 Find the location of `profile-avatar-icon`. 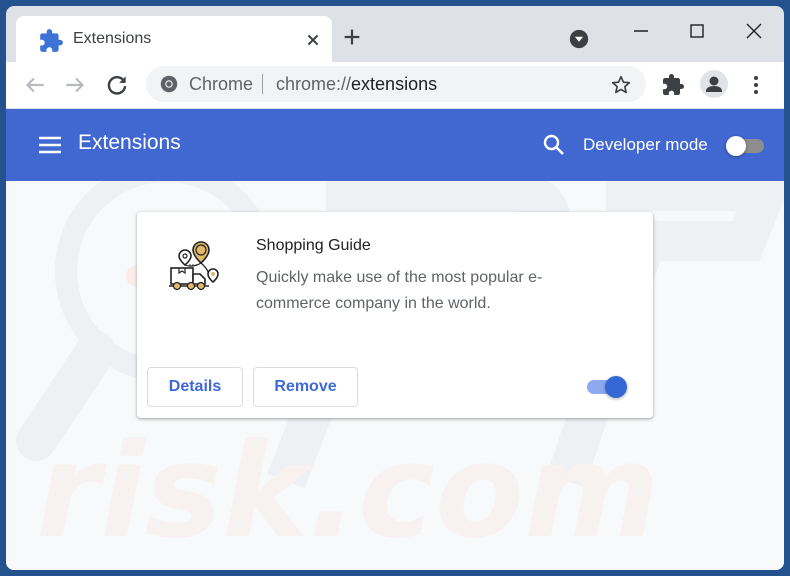

profile-avatar-icon is located at coordinates (714, 84).